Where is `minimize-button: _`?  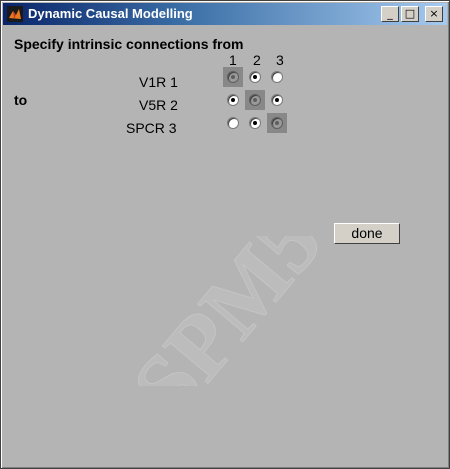
minimize-button: _ is located at coordinates (390, 14).